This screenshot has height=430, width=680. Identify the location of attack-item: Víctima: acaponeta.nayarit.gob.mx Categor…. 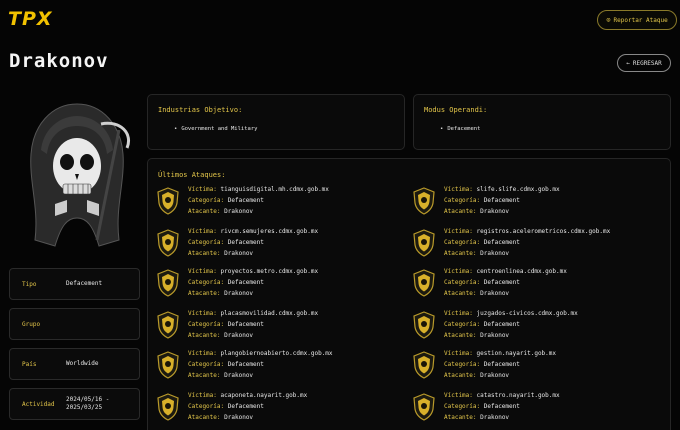
(277, 409).